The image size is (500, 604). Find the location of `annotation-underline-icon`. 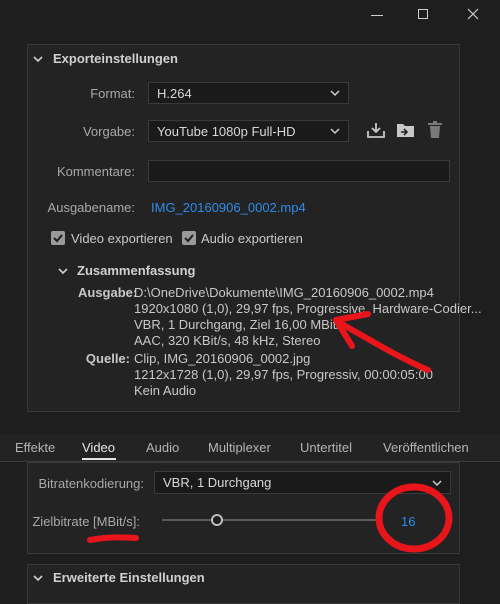

annotation-underline-icon is located at coordinates (113, 538).